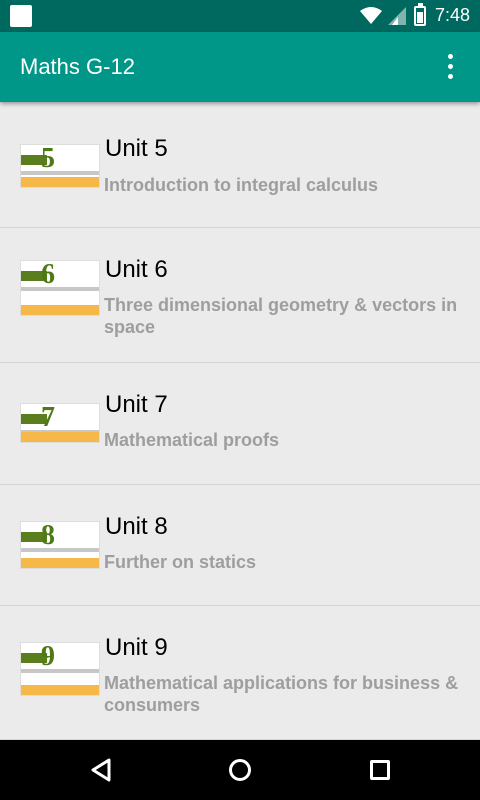 The width and height of the screenshot is (480, 800). I want to click on unit-thumbnail: 6, so click(60, 288).